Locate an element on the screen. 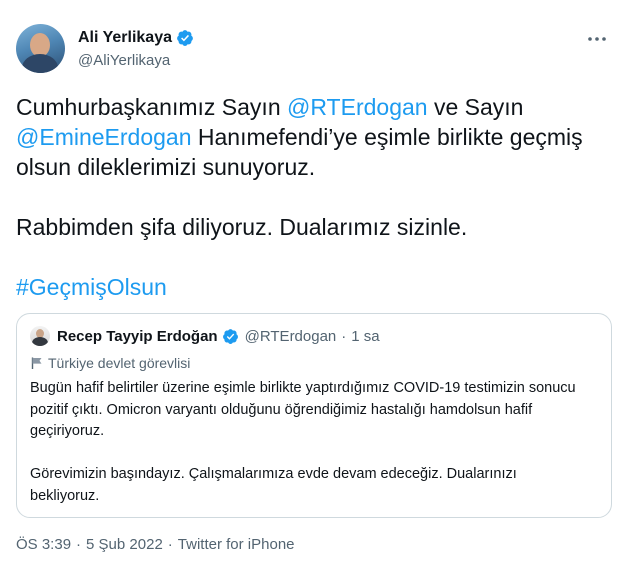 The width and height of the screenshot is (624, 571). tweet-header: Ali Yerlikaya @AliYerlikaya is located at coordinates (312, 52).